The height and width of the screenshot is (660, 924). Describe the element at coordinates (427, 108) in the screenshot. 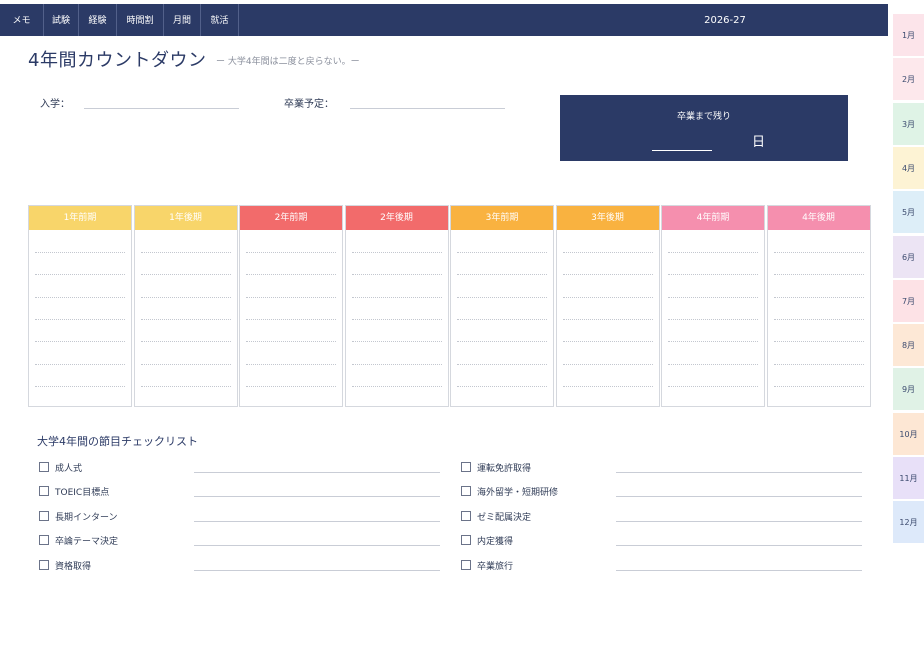

I see `graduate-date-field` at that location.